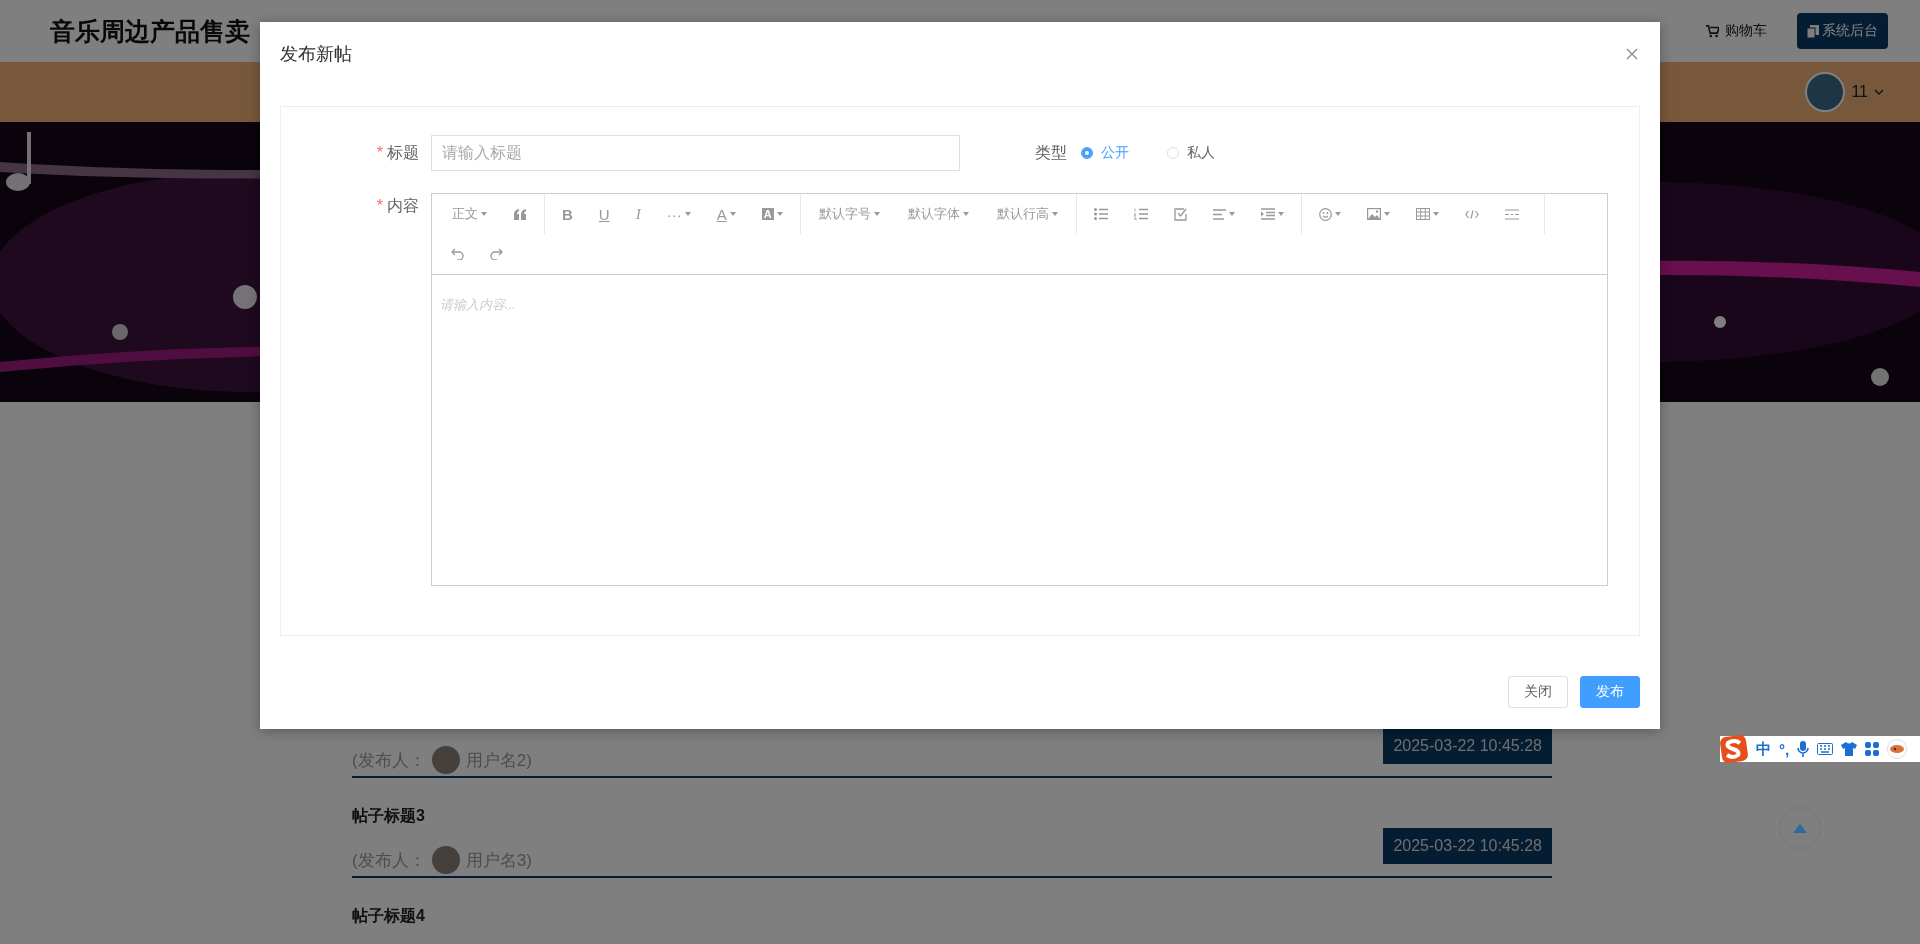 The width and height of the screenshot is (1920, 944). What do you see at coordinates (1373, 214) in the screenshot?
I see `image-icon` at bounding box center [1373, 214].